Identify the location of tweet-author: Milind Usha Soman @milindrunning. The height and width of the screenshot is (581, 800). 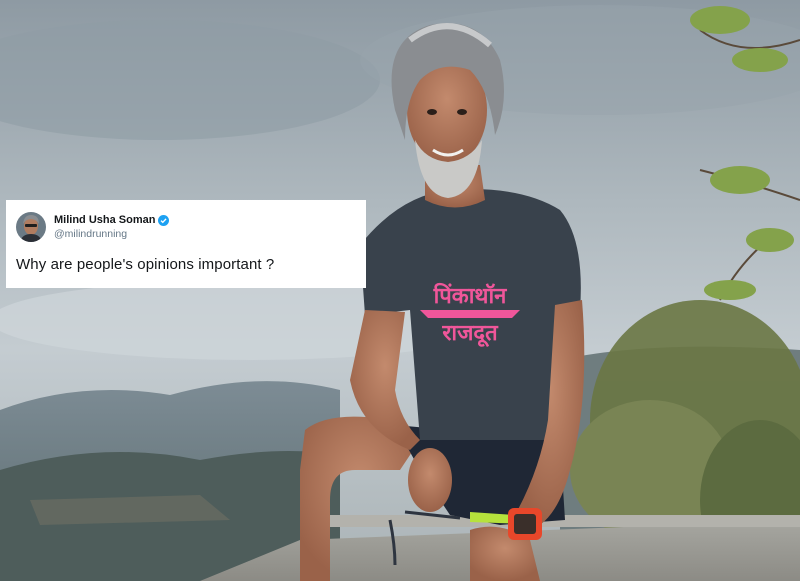
(112, 227).